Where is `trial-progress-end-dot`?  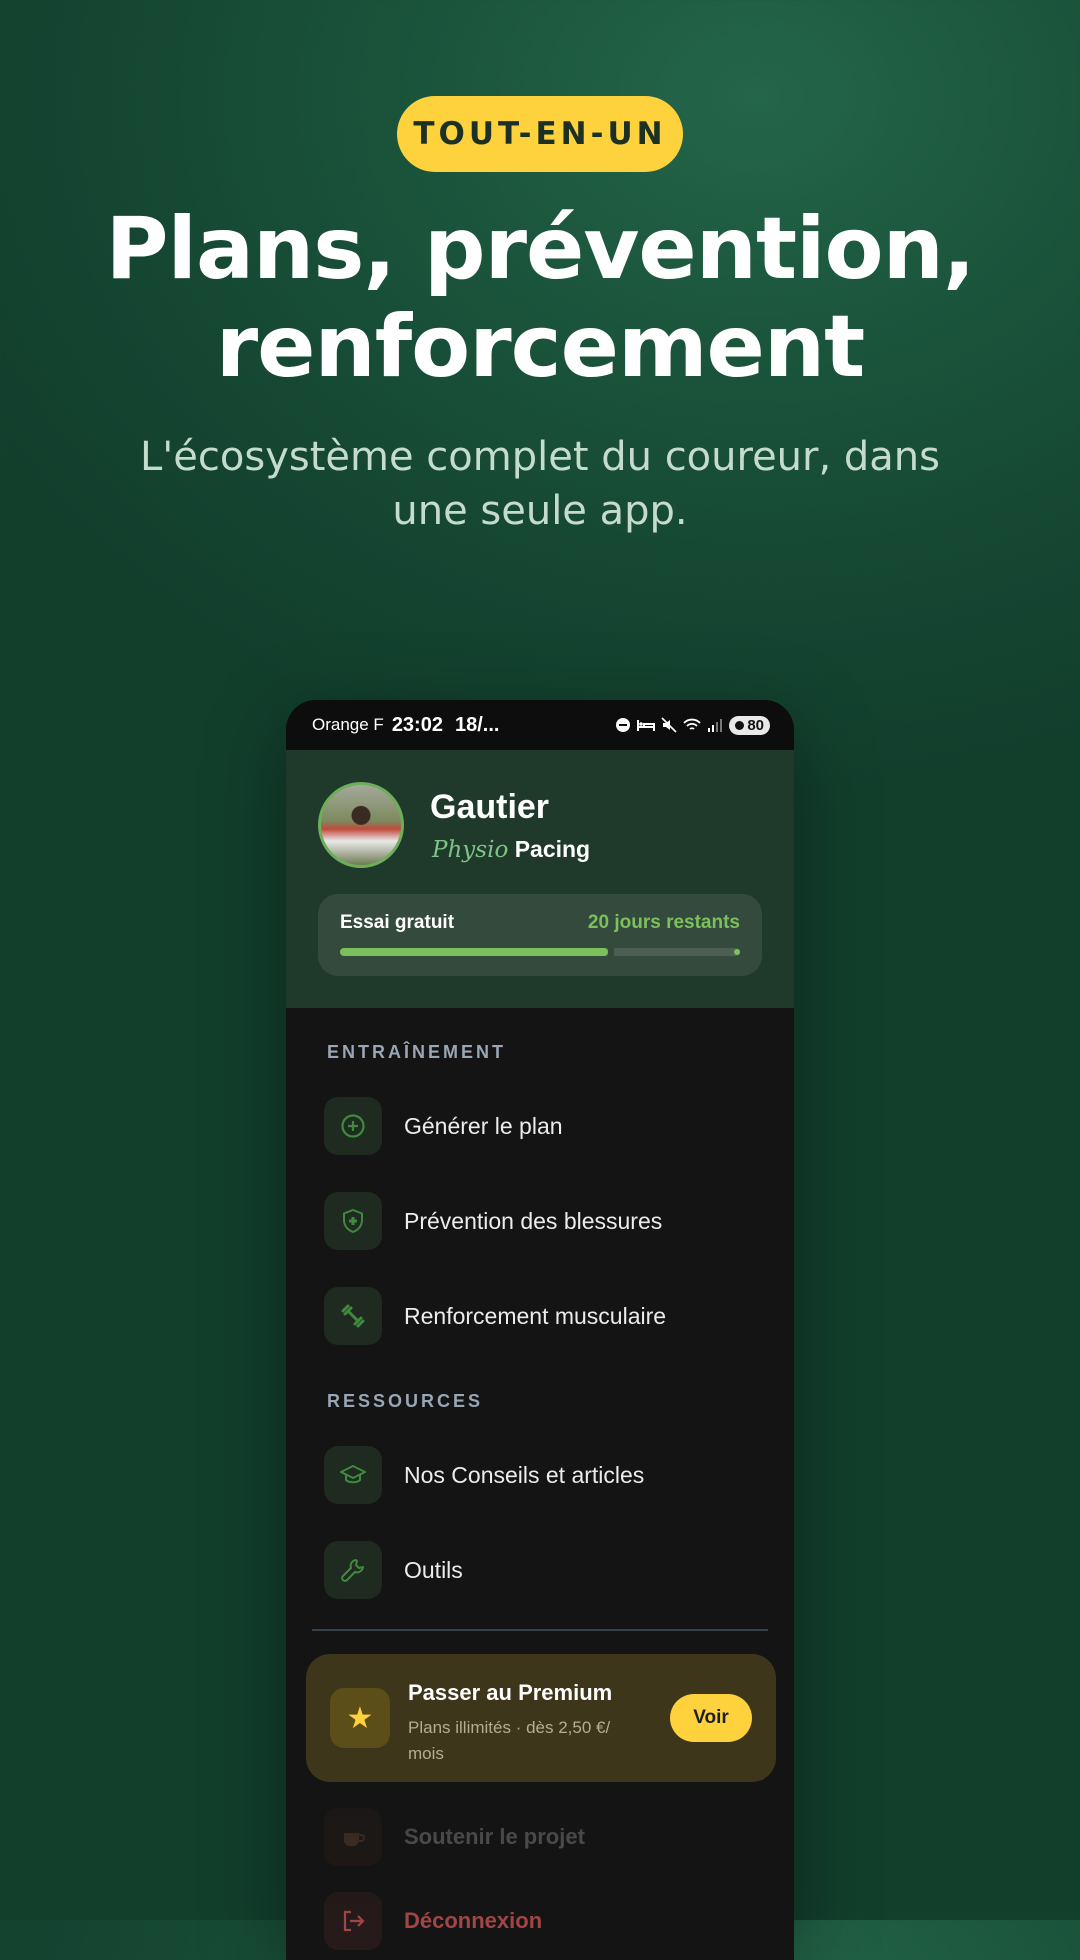 trial-progress-end-dot is located at coordinates (737, 952).